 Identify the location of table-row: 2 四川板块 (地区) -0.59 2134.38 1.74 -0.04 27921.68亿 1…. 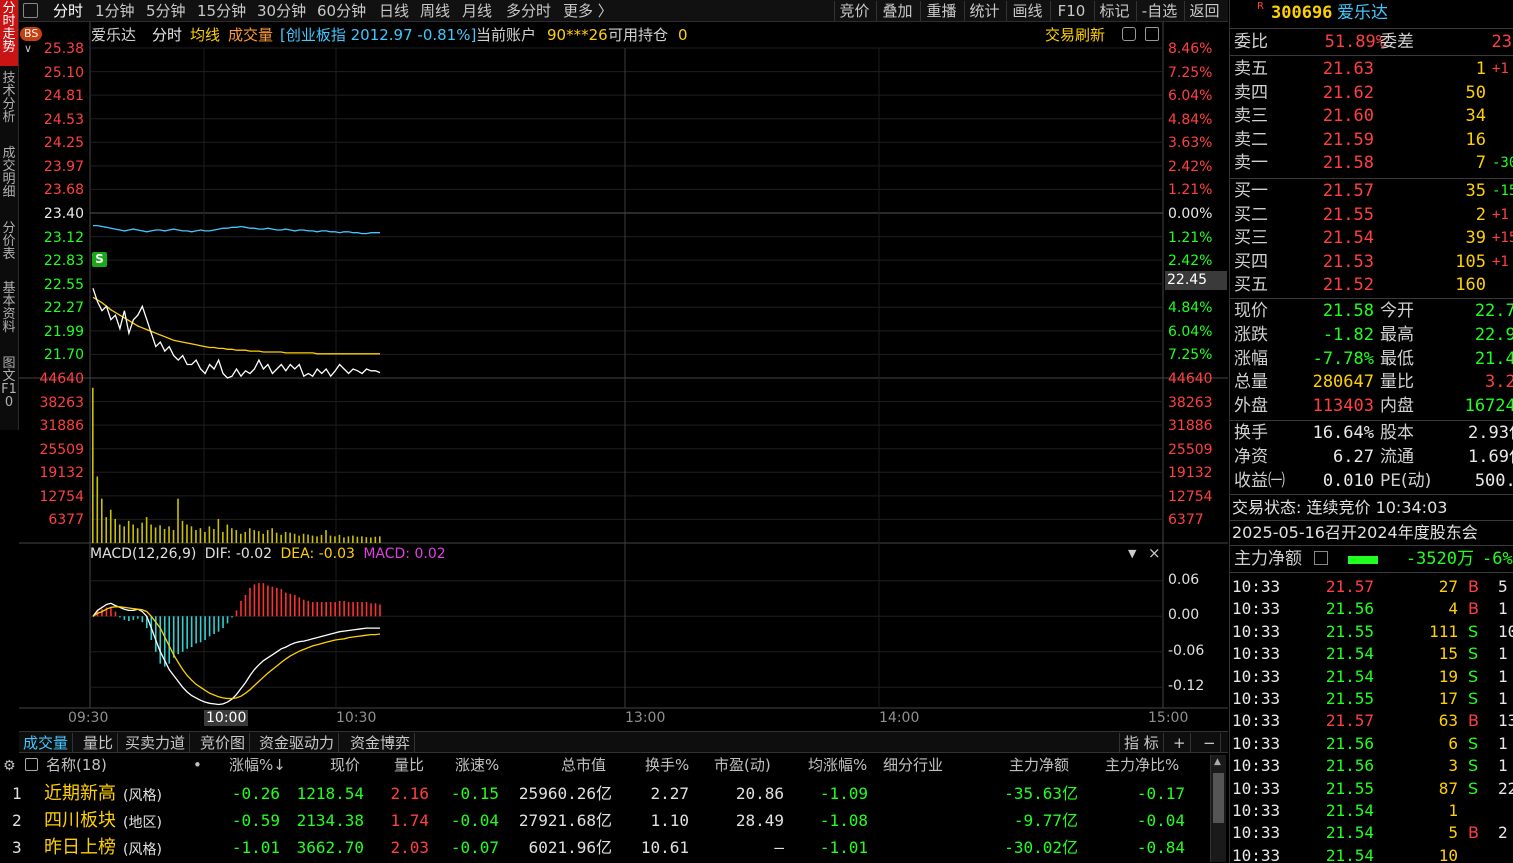
(604, 823).